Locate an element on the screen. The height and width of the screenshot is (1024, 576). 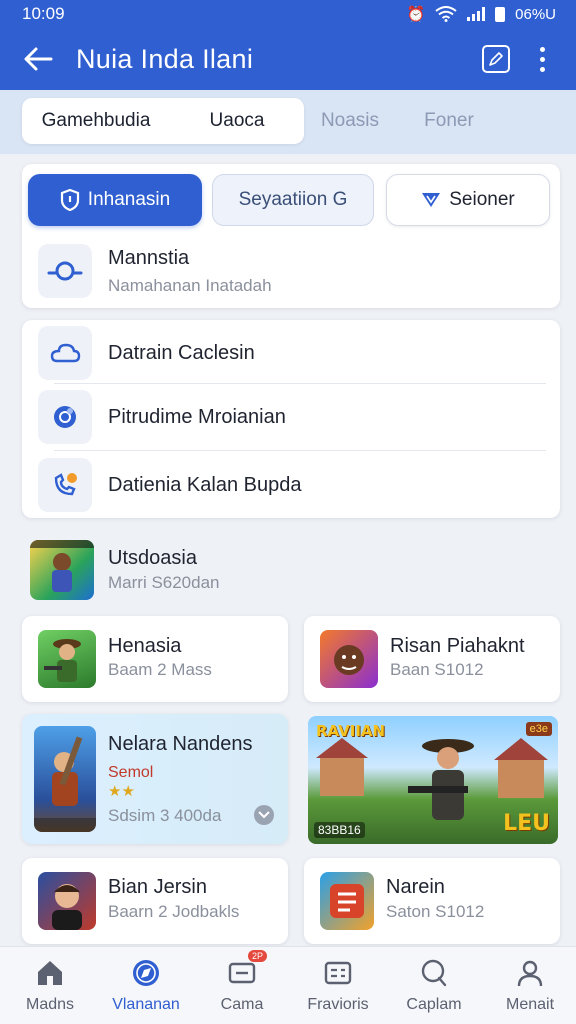
status-bar: 10:09 ⏰ 06%U is located at coordinates (288, 14).